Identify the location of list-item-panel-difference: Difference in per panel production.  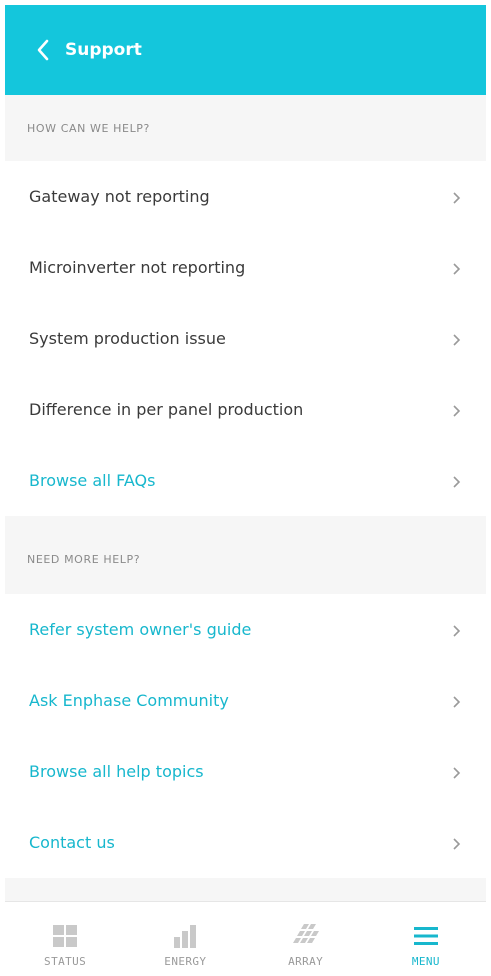
(245, 409).